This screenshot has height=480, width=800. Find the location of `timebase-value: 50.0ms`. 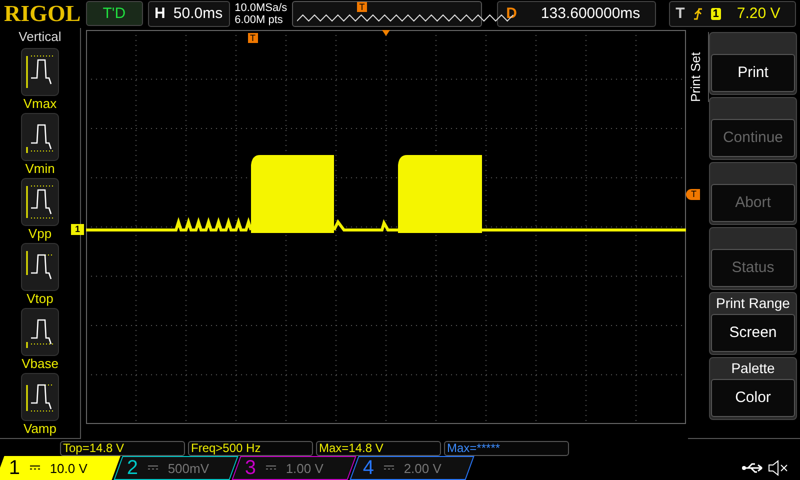

timebase-value: 50.0ms is located at coordinates (198, 13).